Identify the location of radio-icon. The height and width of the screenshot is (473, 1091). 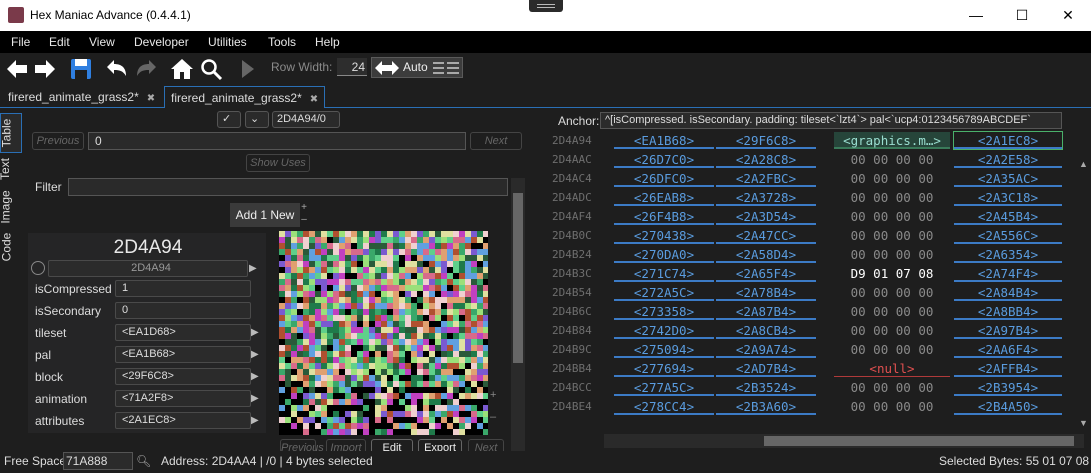
(38, 268).